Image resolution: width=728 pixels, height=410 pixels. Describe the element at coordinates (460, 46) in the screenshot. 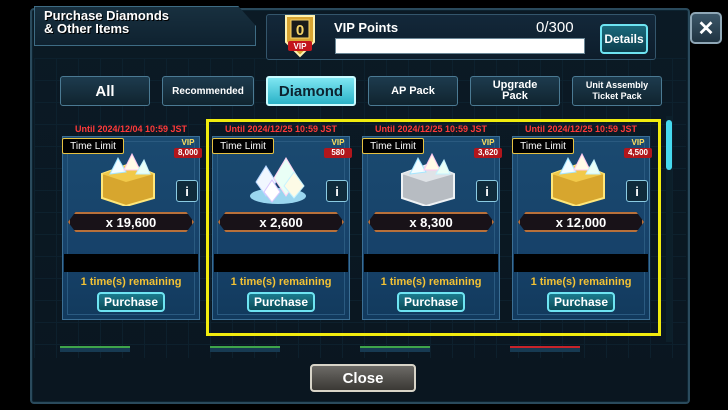

I see `vip-progress-bar` at that location.